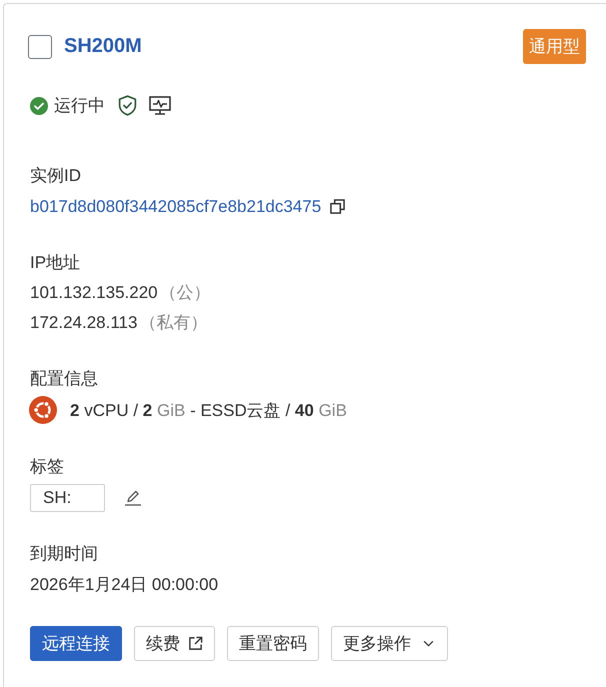  What do you see at coordinates (554, 46) in the screenshot?
I see `instance-type-badge: 通用型` at bounding box center [554, 46].